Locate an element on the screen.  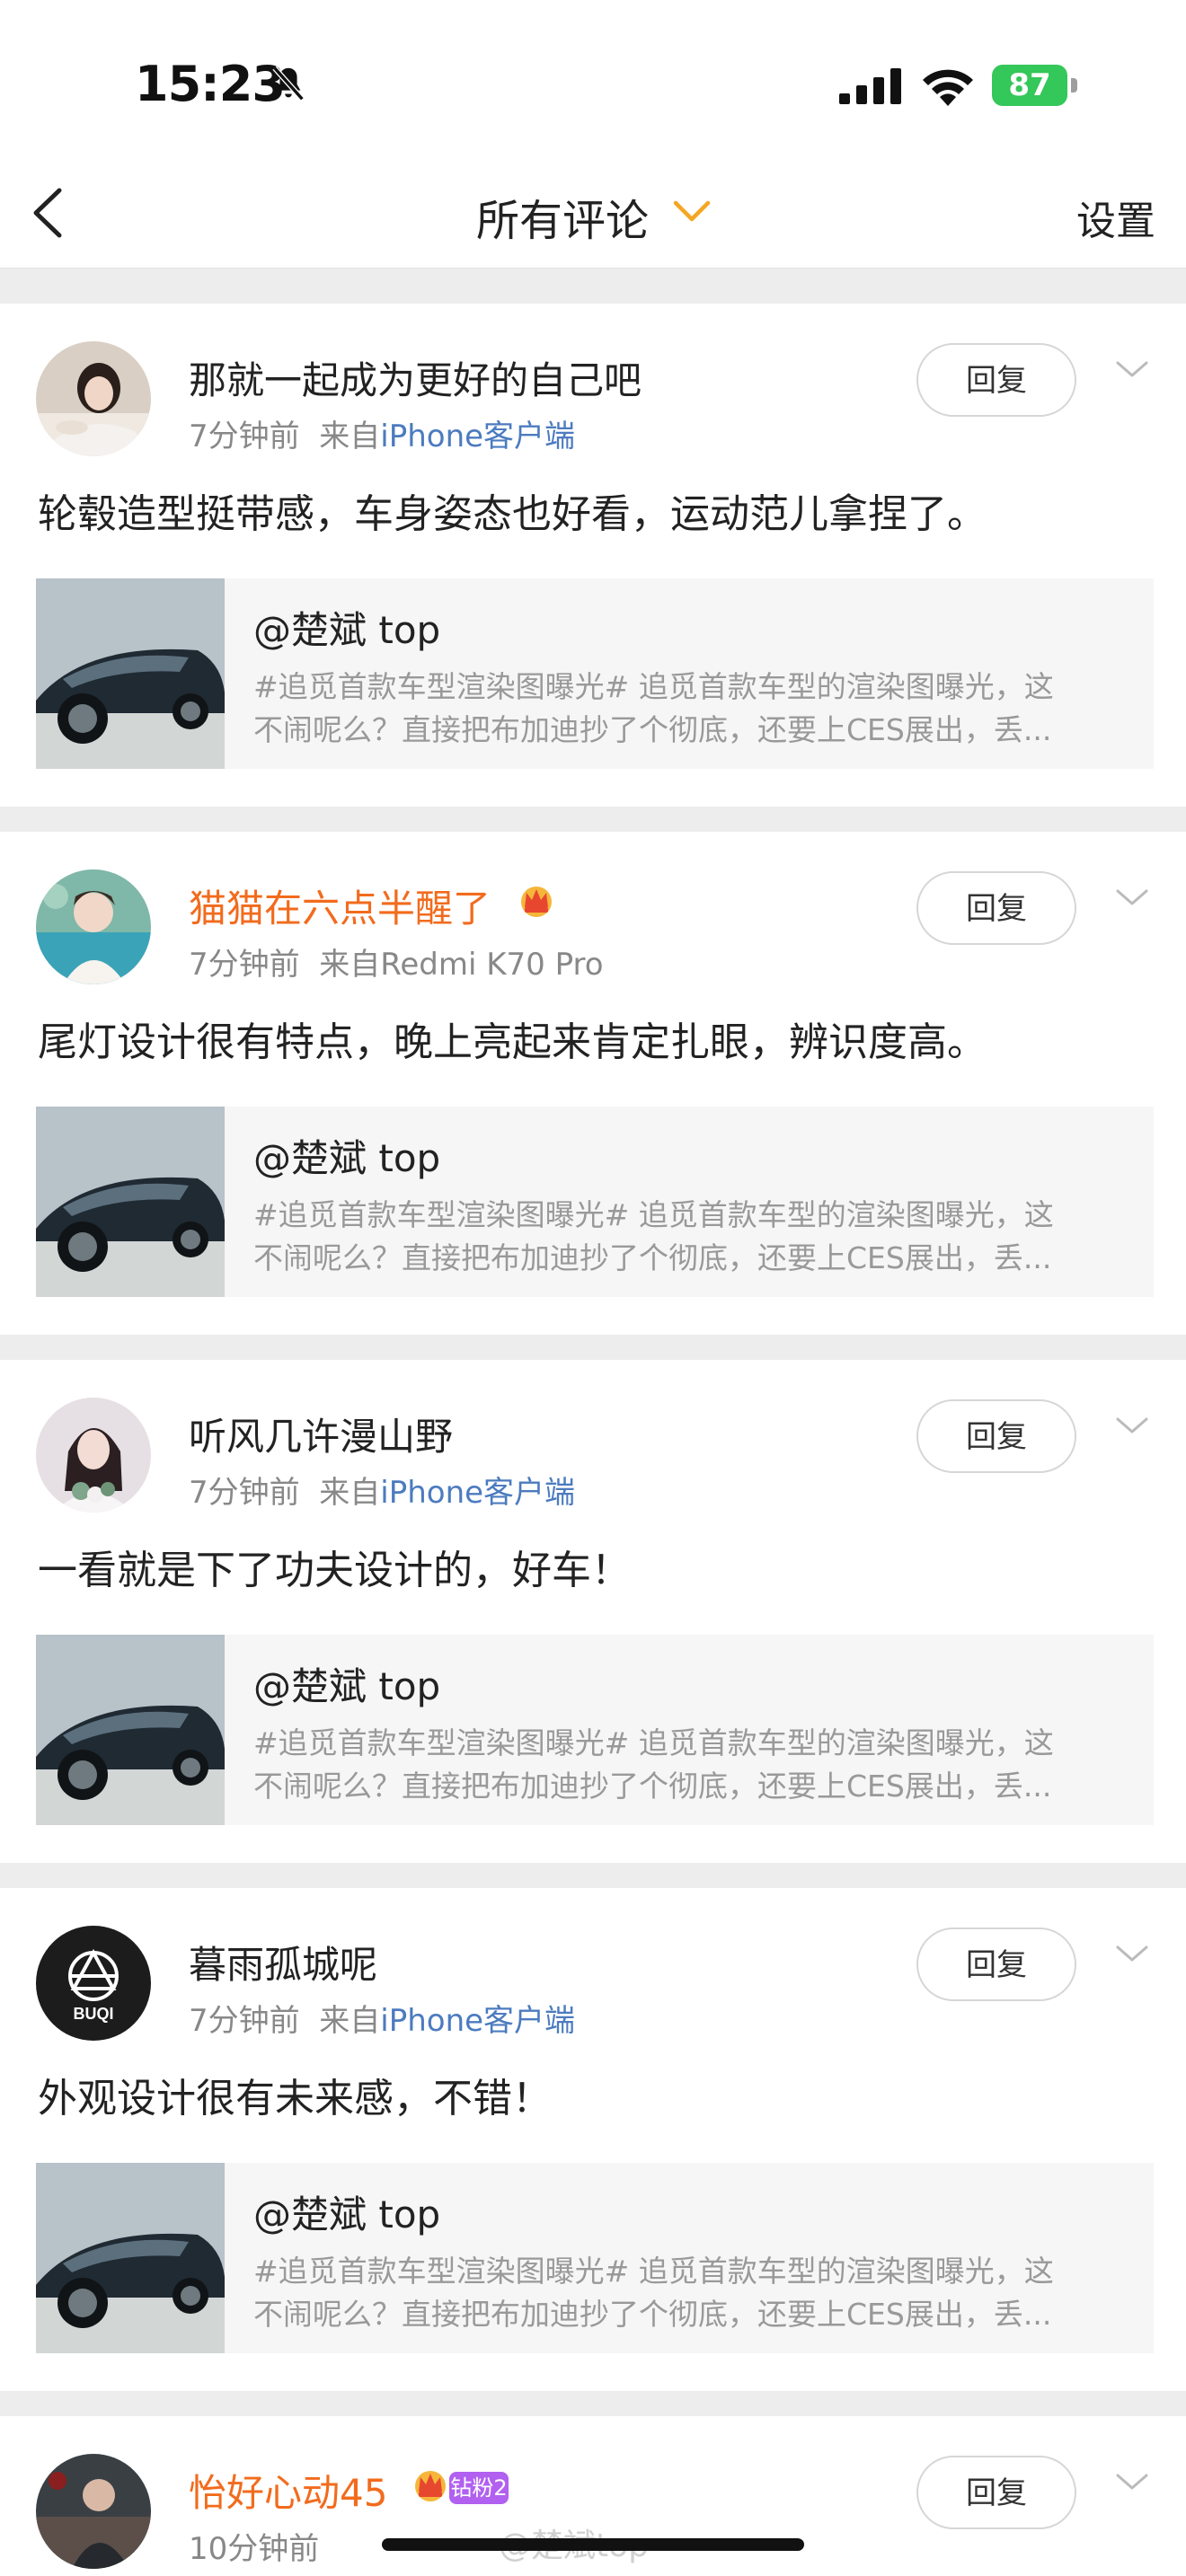
bell-muted-icon is located at coordinates (288, 83).